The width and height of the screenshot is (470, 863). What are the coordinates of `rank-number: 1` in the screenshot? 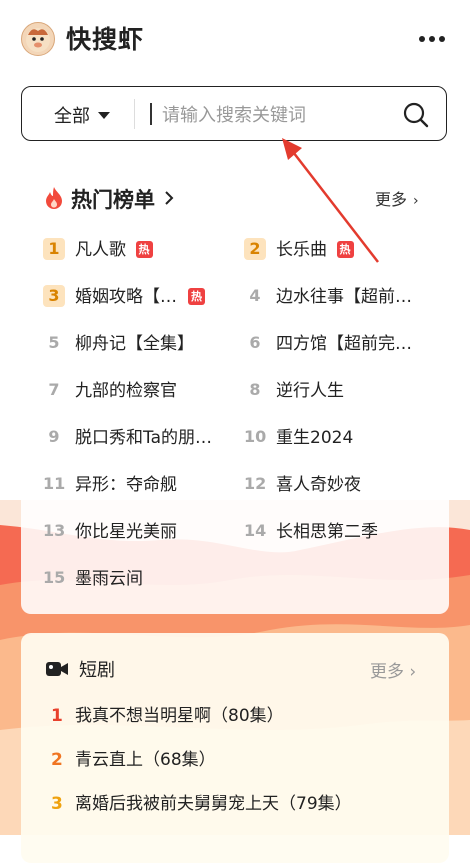 It's located at (54, 249).